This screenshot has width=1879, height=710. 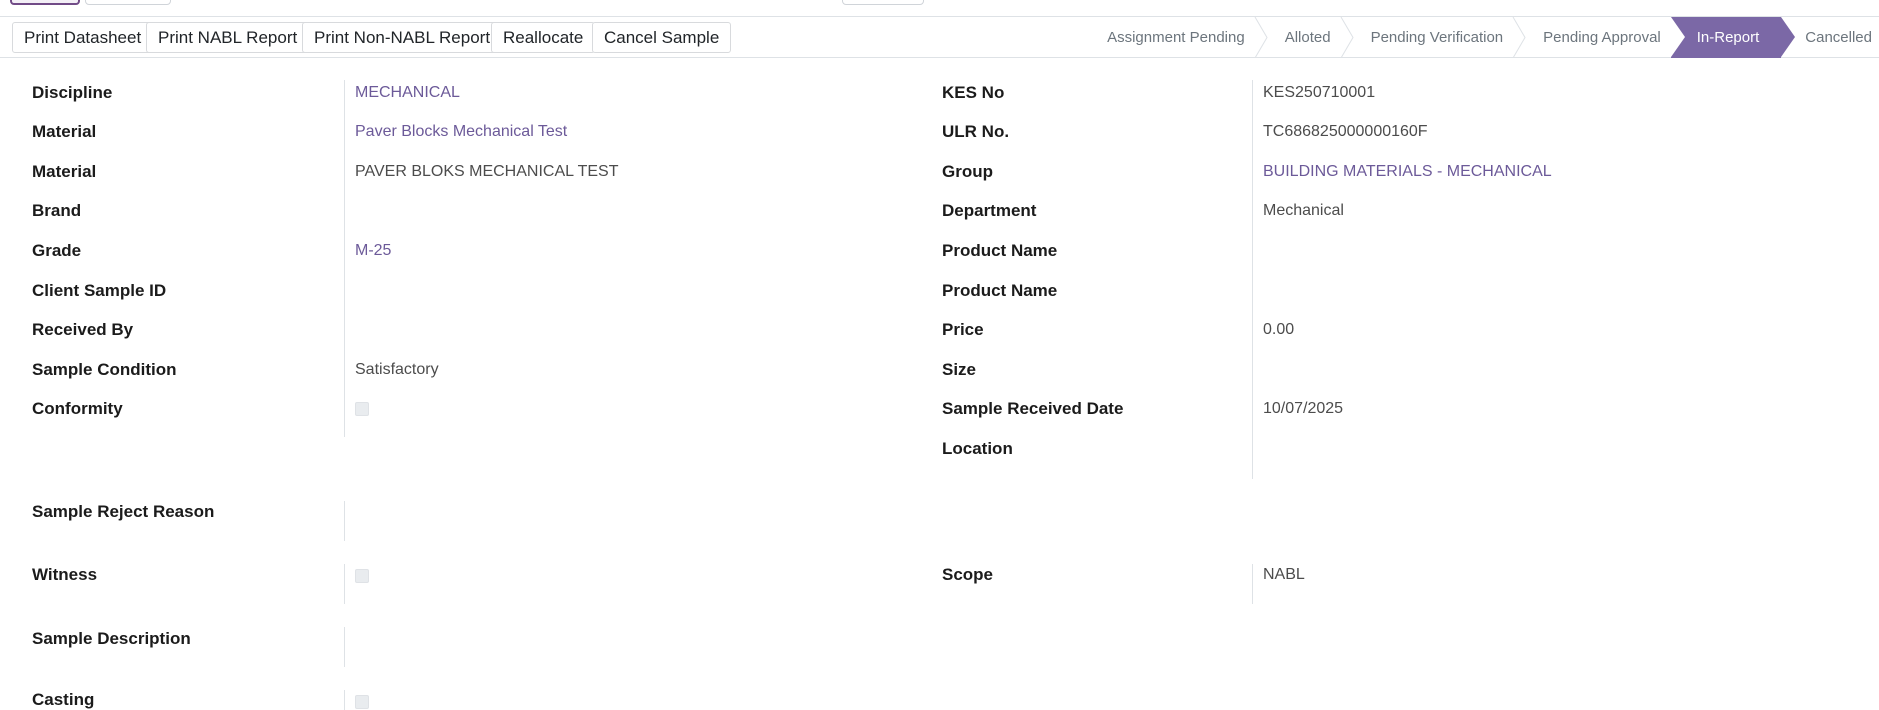 I want to click on witness-label: Witness, so click(x=65, y=574).